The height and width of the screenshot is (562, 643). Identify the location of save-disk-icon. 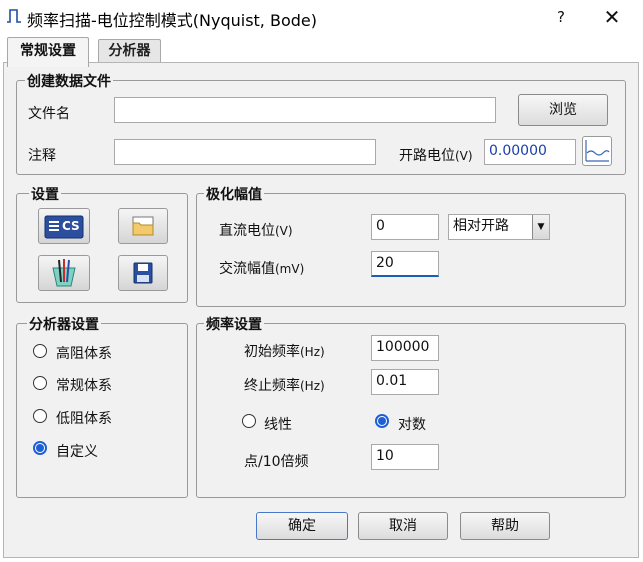
(143, 273).